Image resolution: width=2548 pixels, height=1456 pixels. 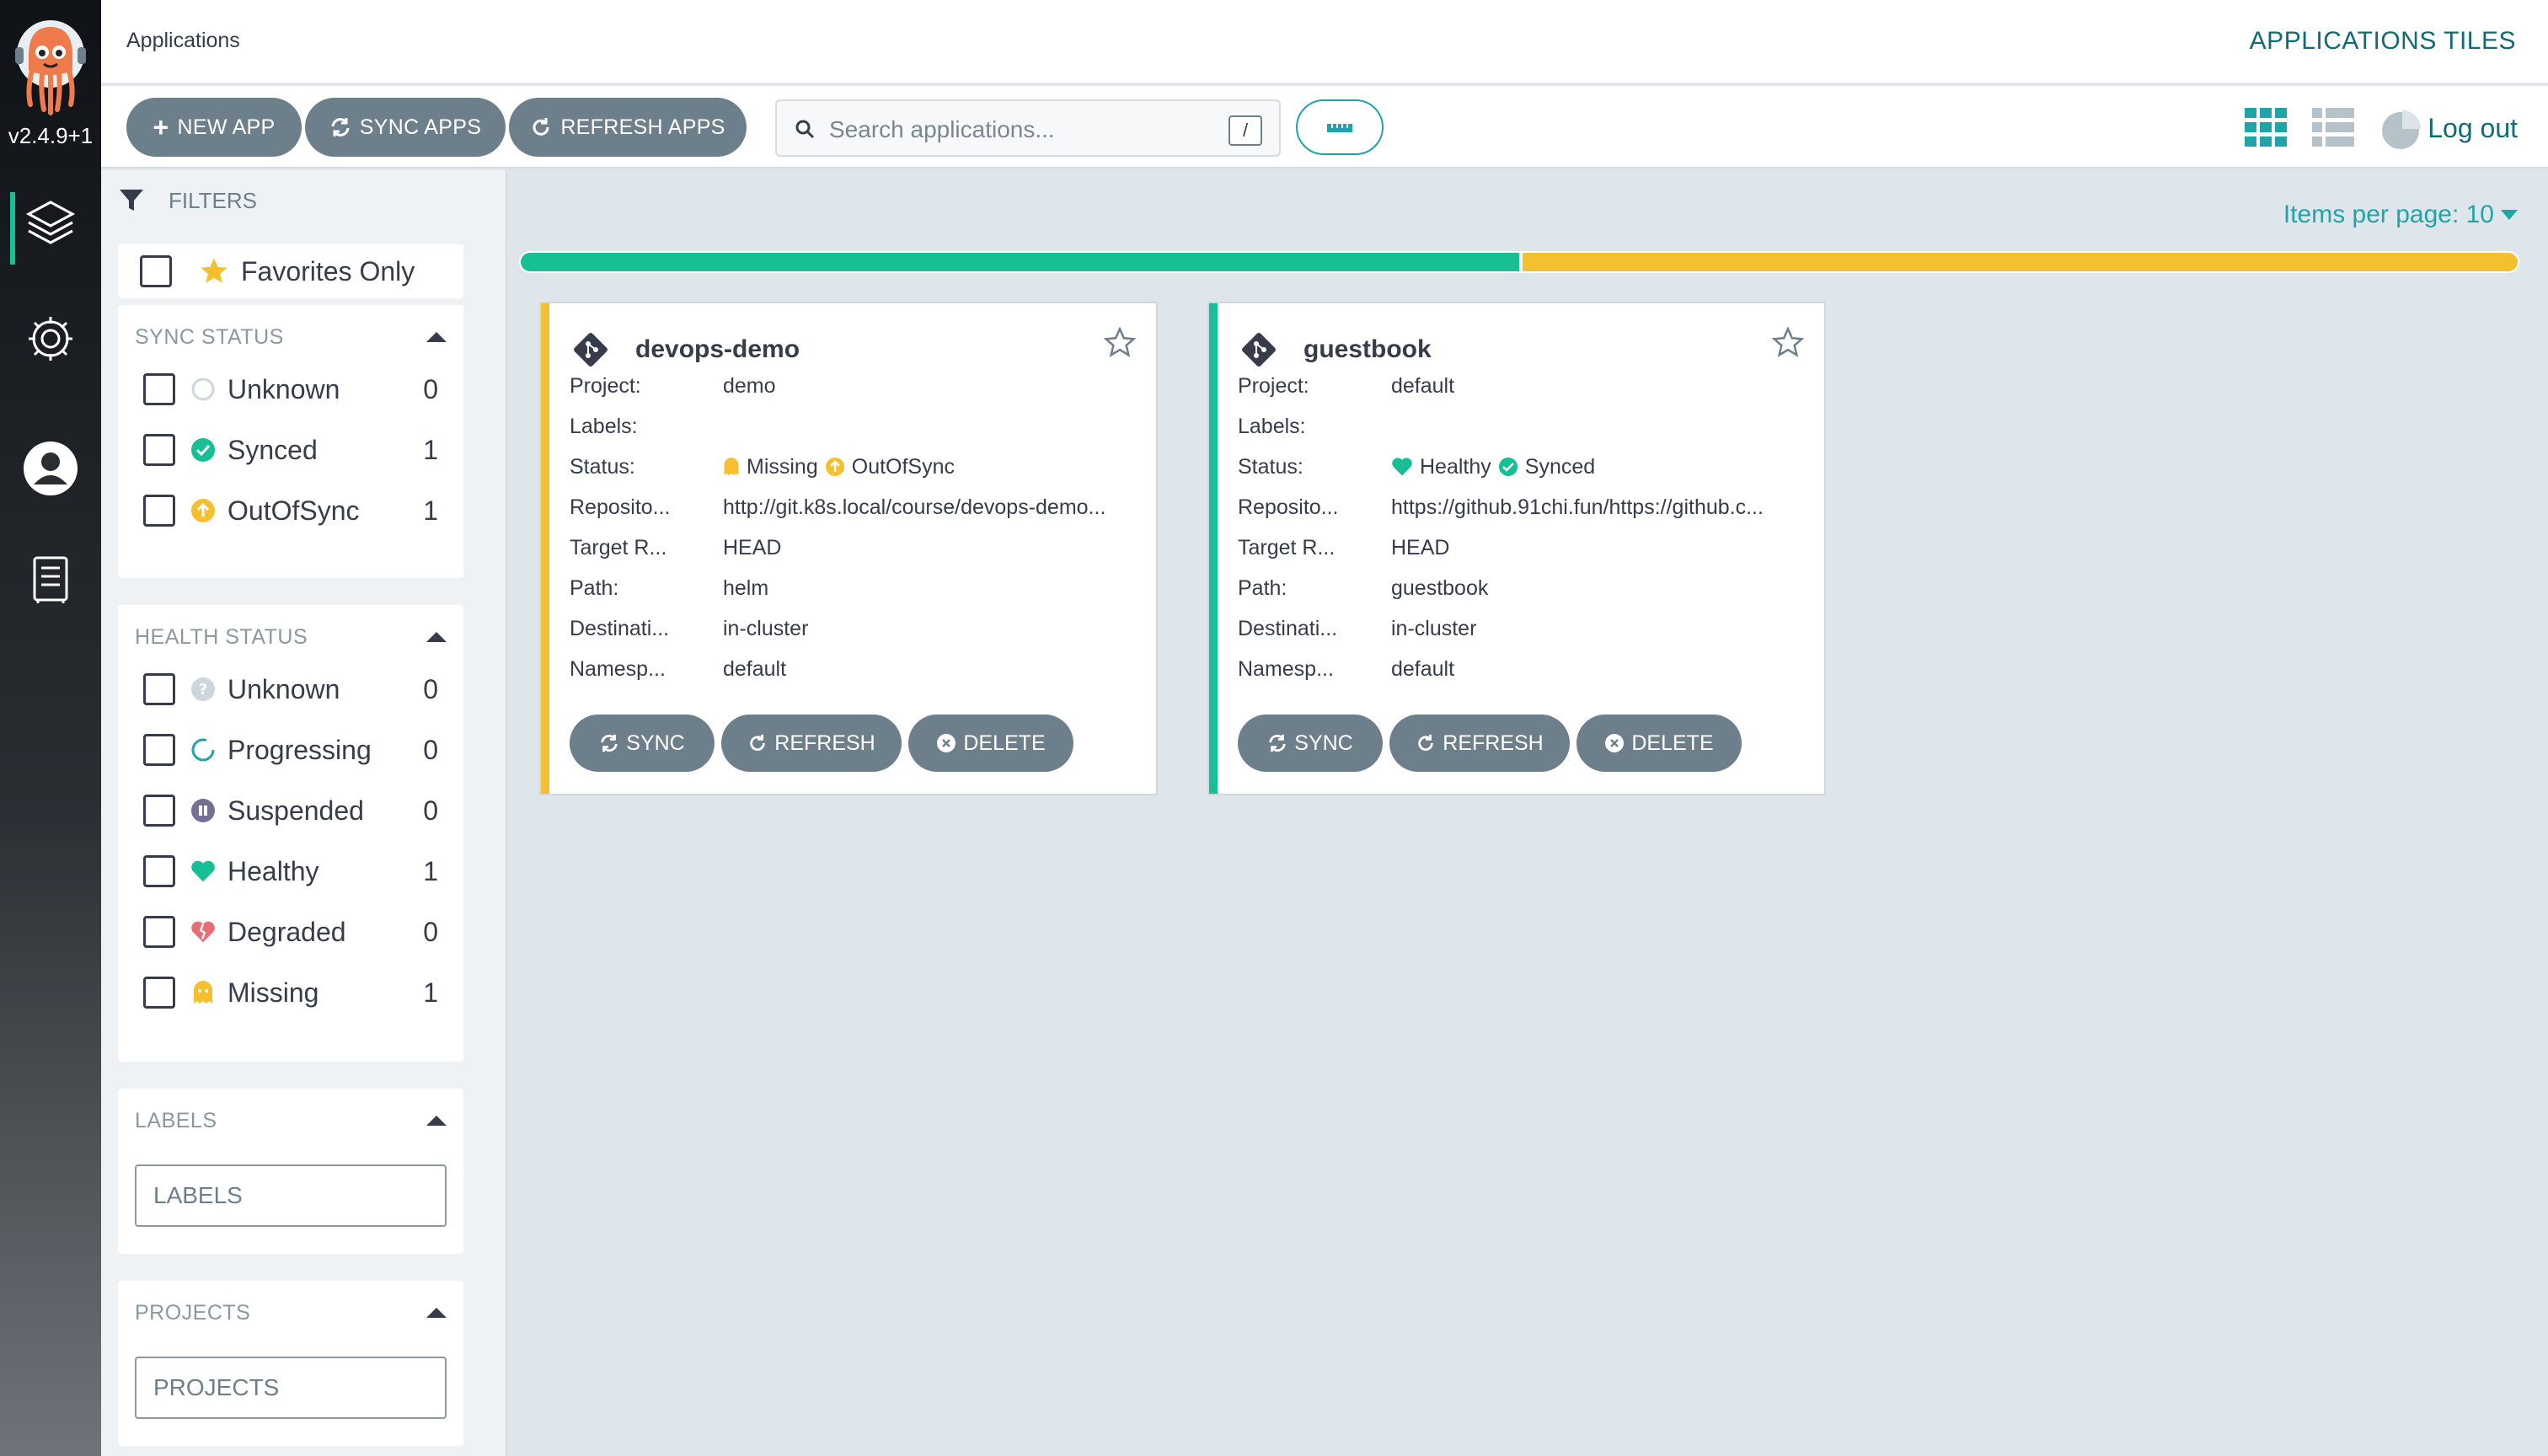 I want to click on sync-apps-button: SYNC APPS, so click(x=405, y=127).